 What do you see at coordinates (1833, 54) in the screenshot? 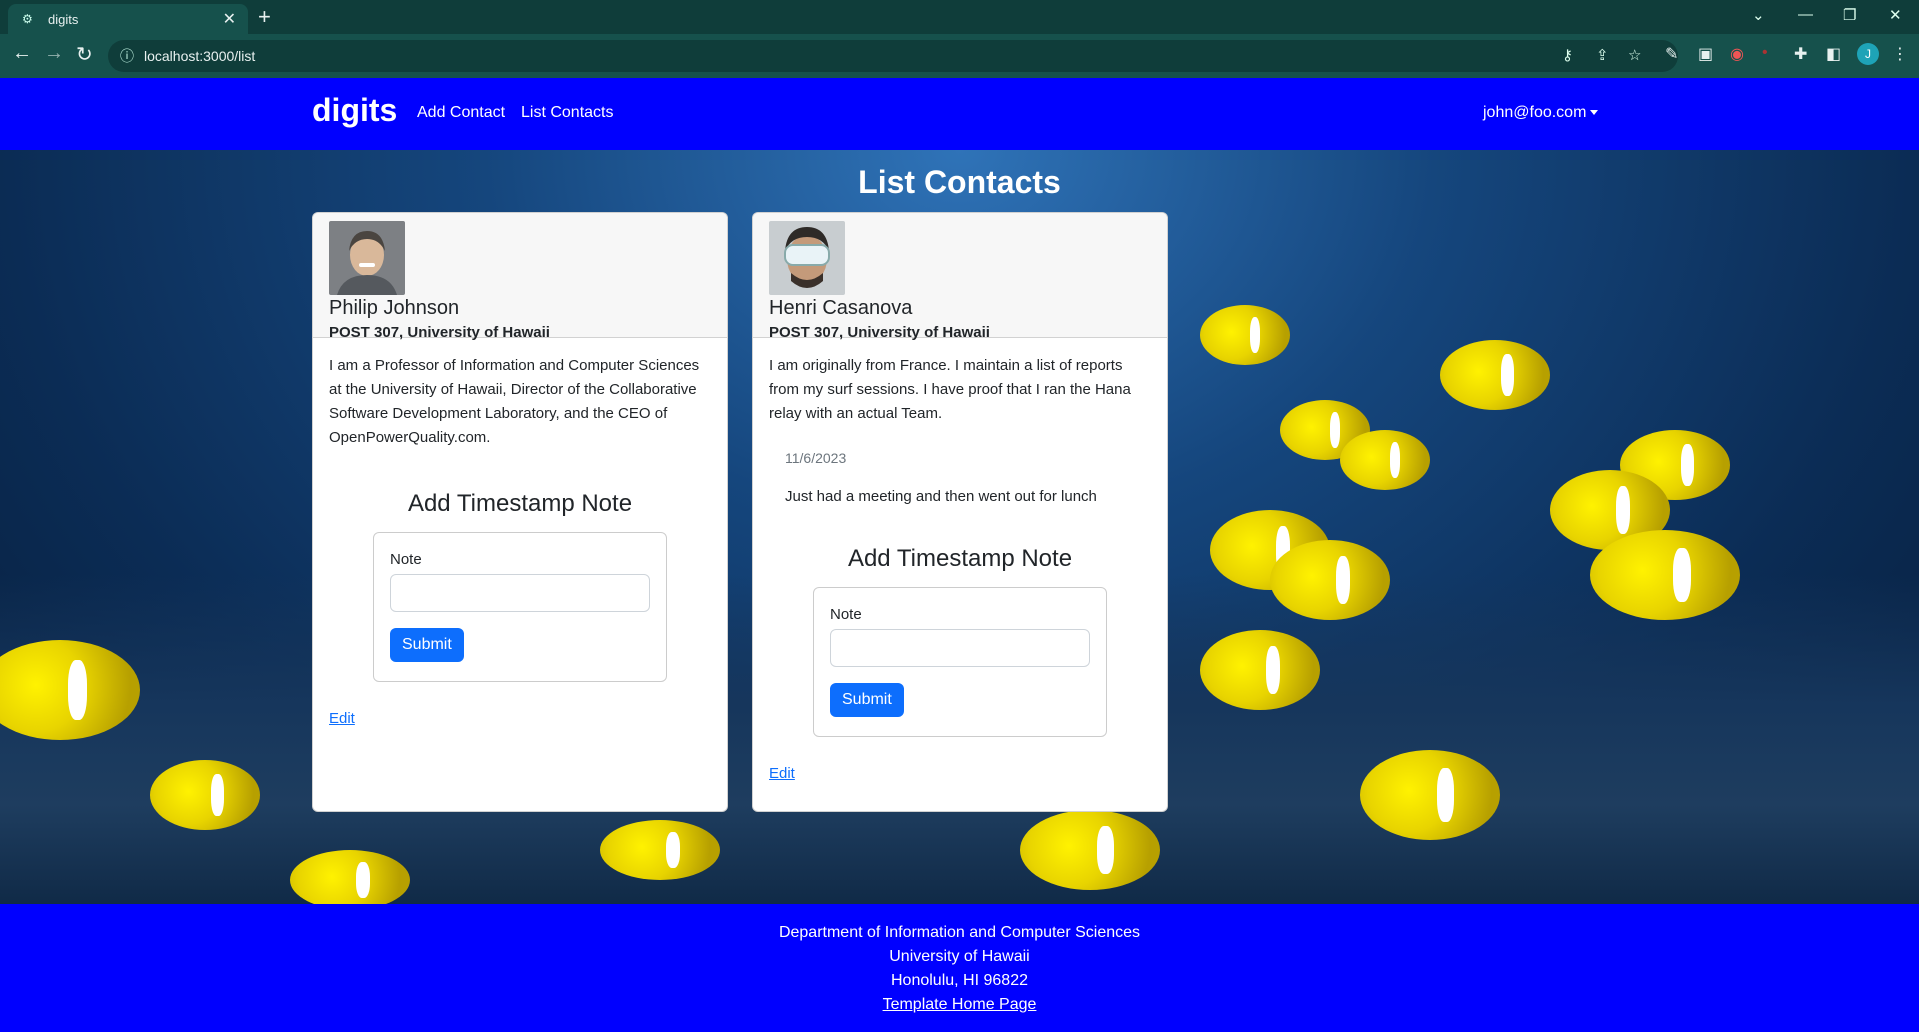
I see `side-panel-icon: ◧` at bounding box center [1833, 54].